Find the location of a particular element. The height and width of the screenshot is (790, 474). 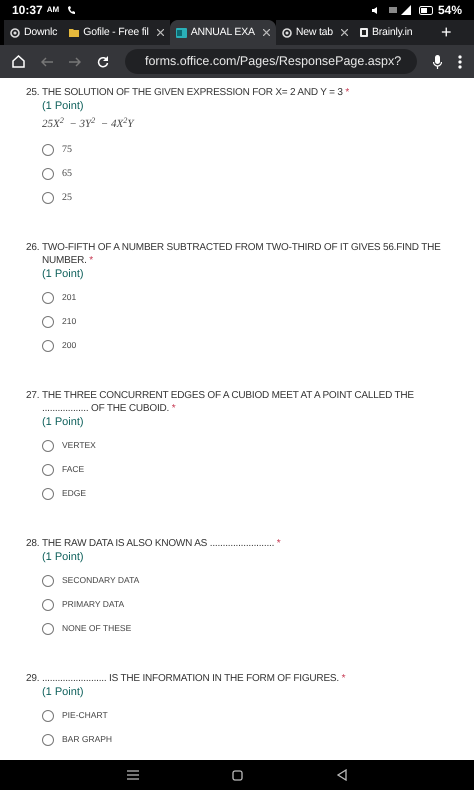

tab-title: Downlc is located at coordinates (41, 32).